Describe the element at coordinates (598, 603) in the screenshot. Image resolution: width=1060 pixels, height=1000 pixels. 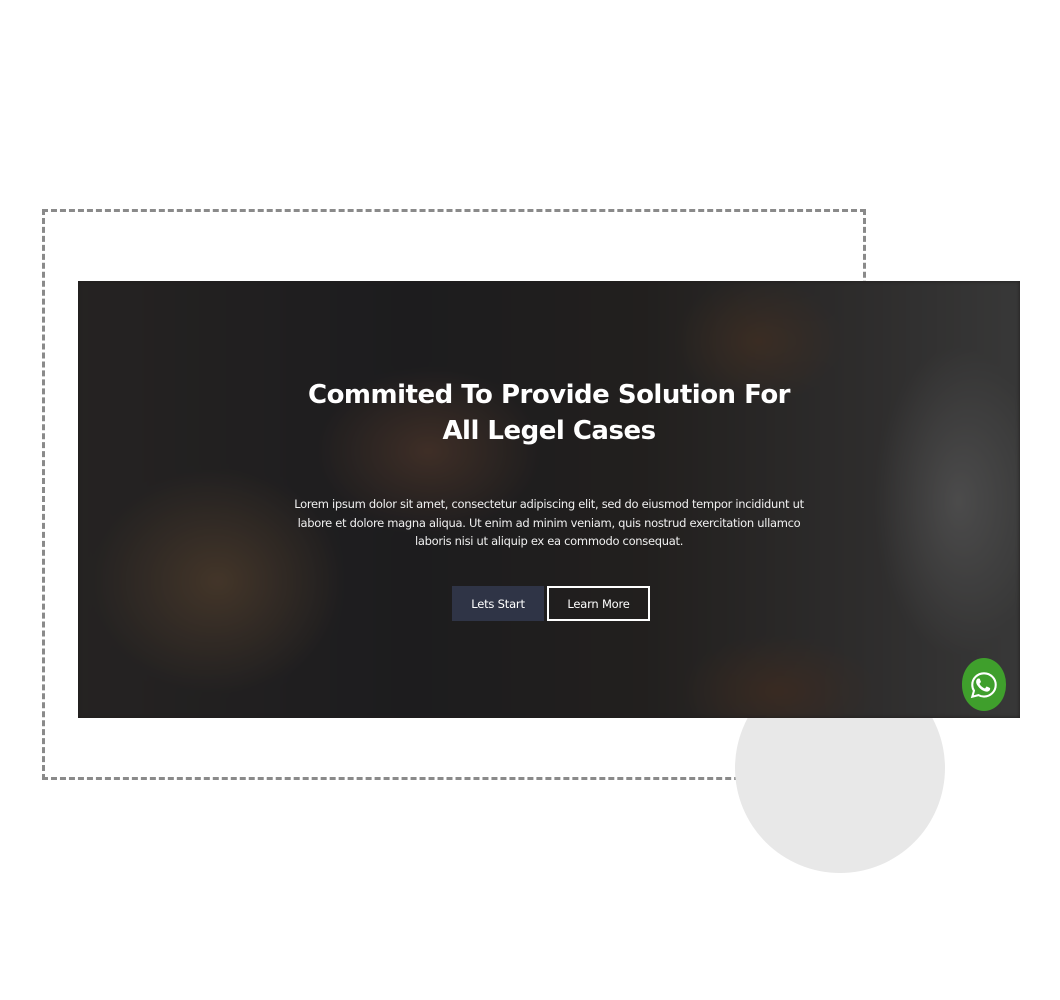
I see `learn-more-button: Learn More` at that location.